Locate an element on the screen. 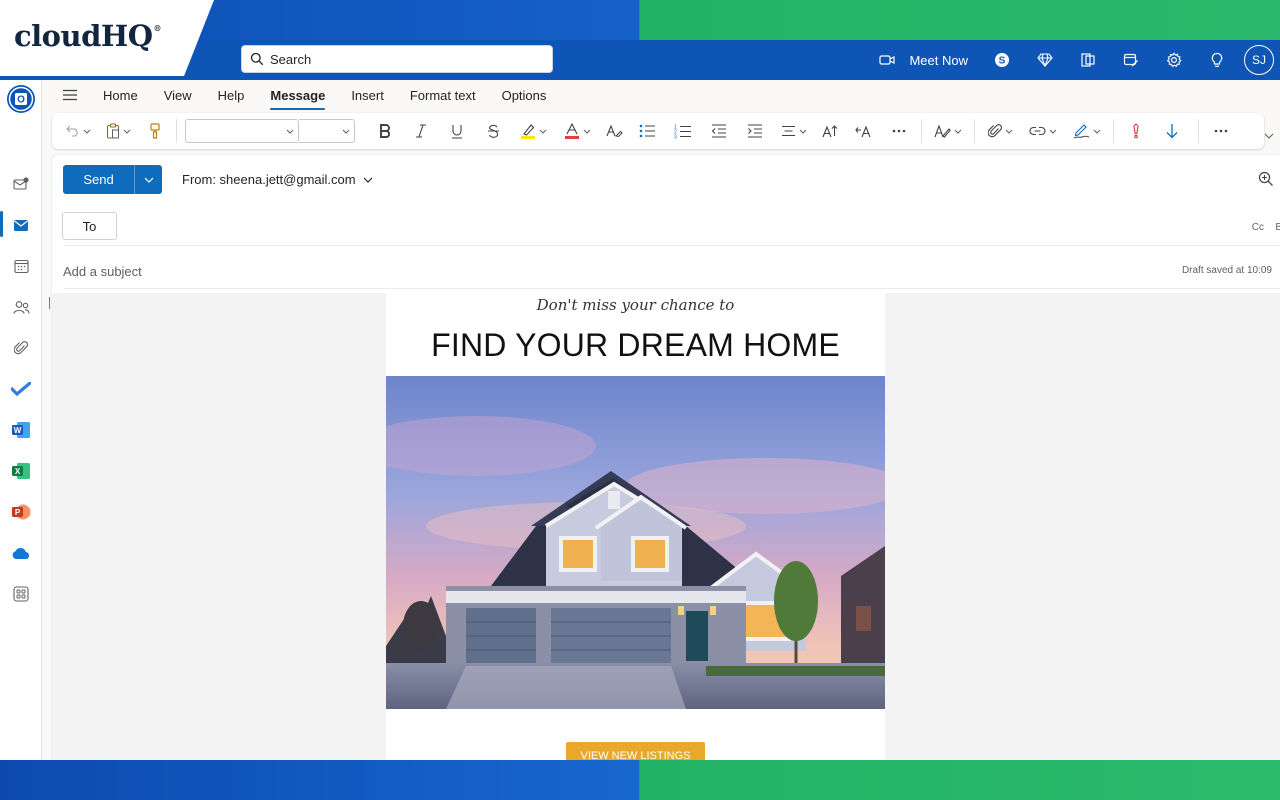  rail-excel: X is located at coordinates (21, 471).